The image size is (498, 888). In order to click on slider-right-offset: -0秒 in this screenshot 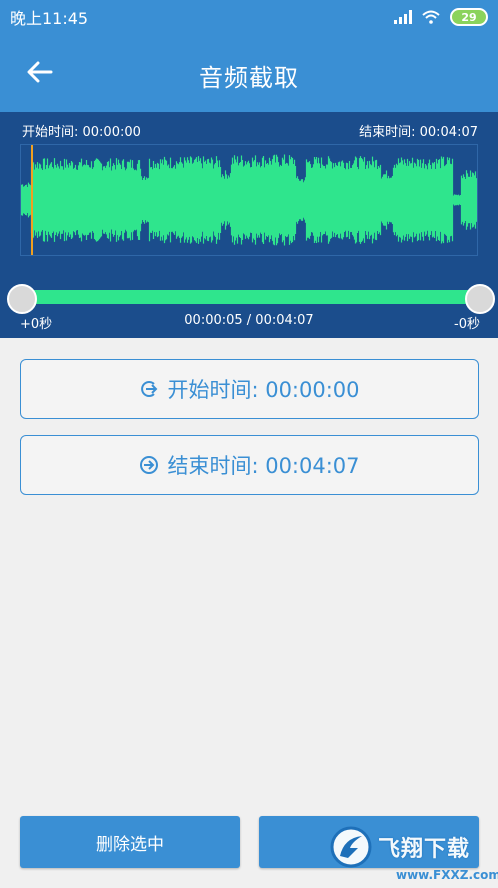, I will do `click(467, 324)`.